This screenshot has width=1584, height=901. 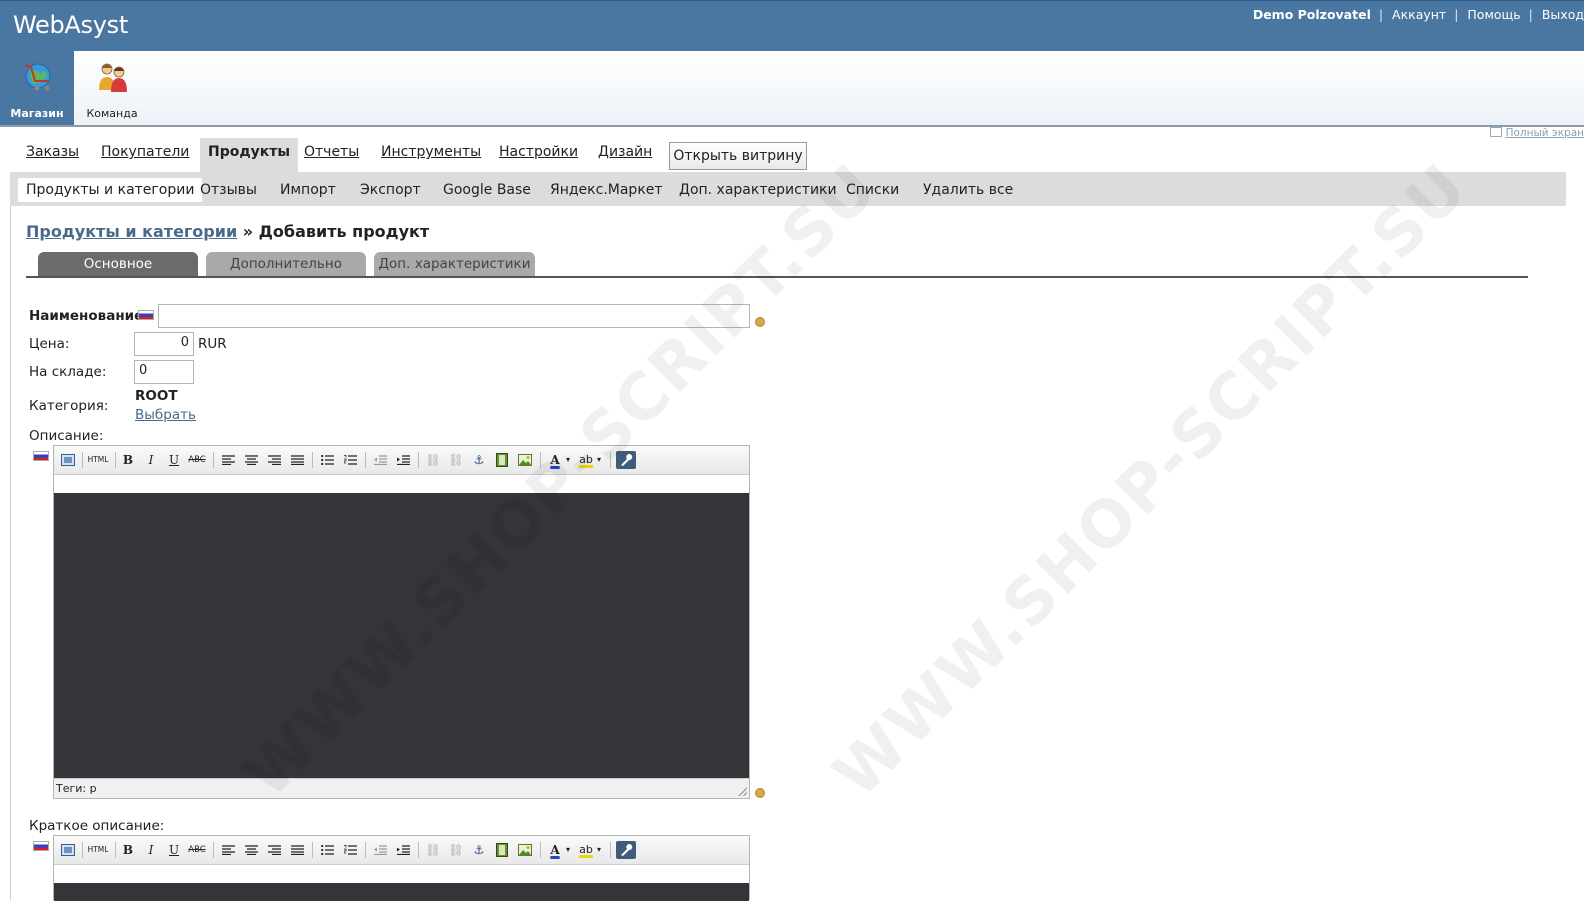 I want to click on choose-category-link: Выбрать, so click(x=165, y=415).